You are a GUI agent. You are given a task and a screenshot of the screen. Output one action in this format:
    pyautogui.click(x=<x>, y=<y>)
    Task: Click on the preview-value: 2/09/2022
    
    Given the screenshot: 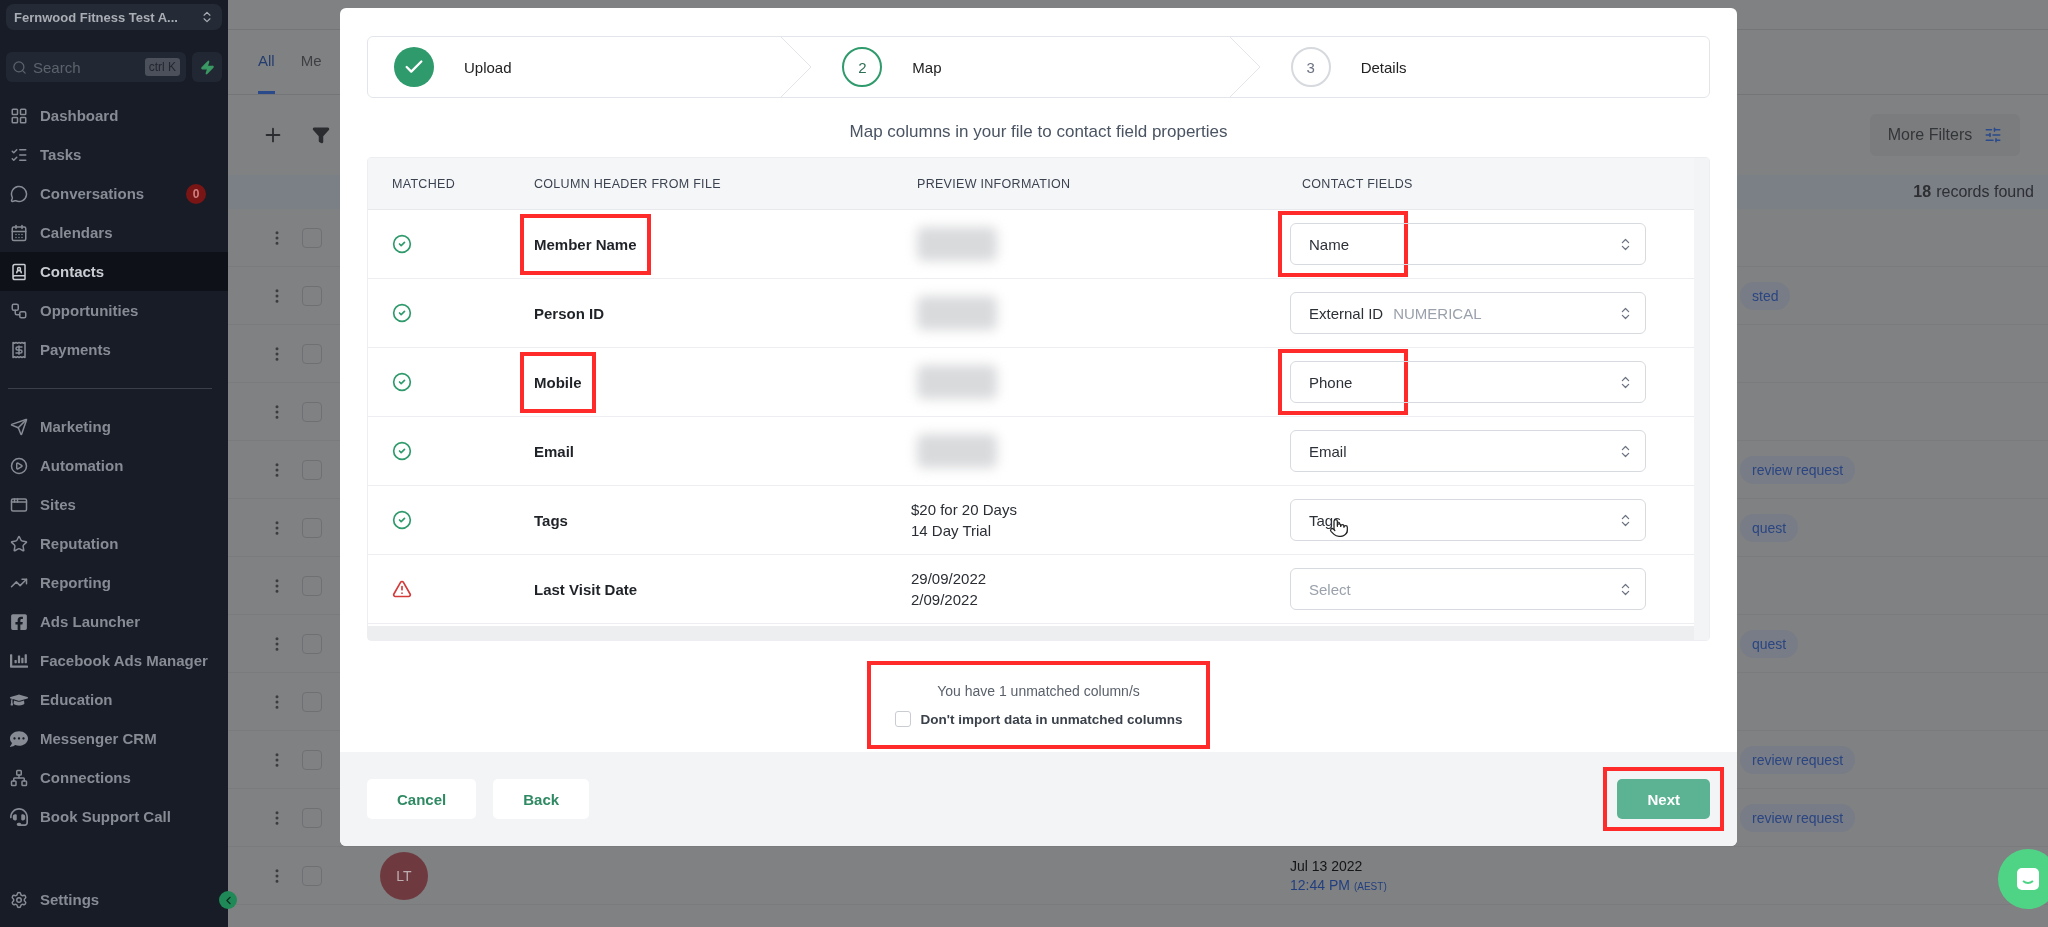 What is the action you would take?
    pyautogui.click(x=945, y=600)
    